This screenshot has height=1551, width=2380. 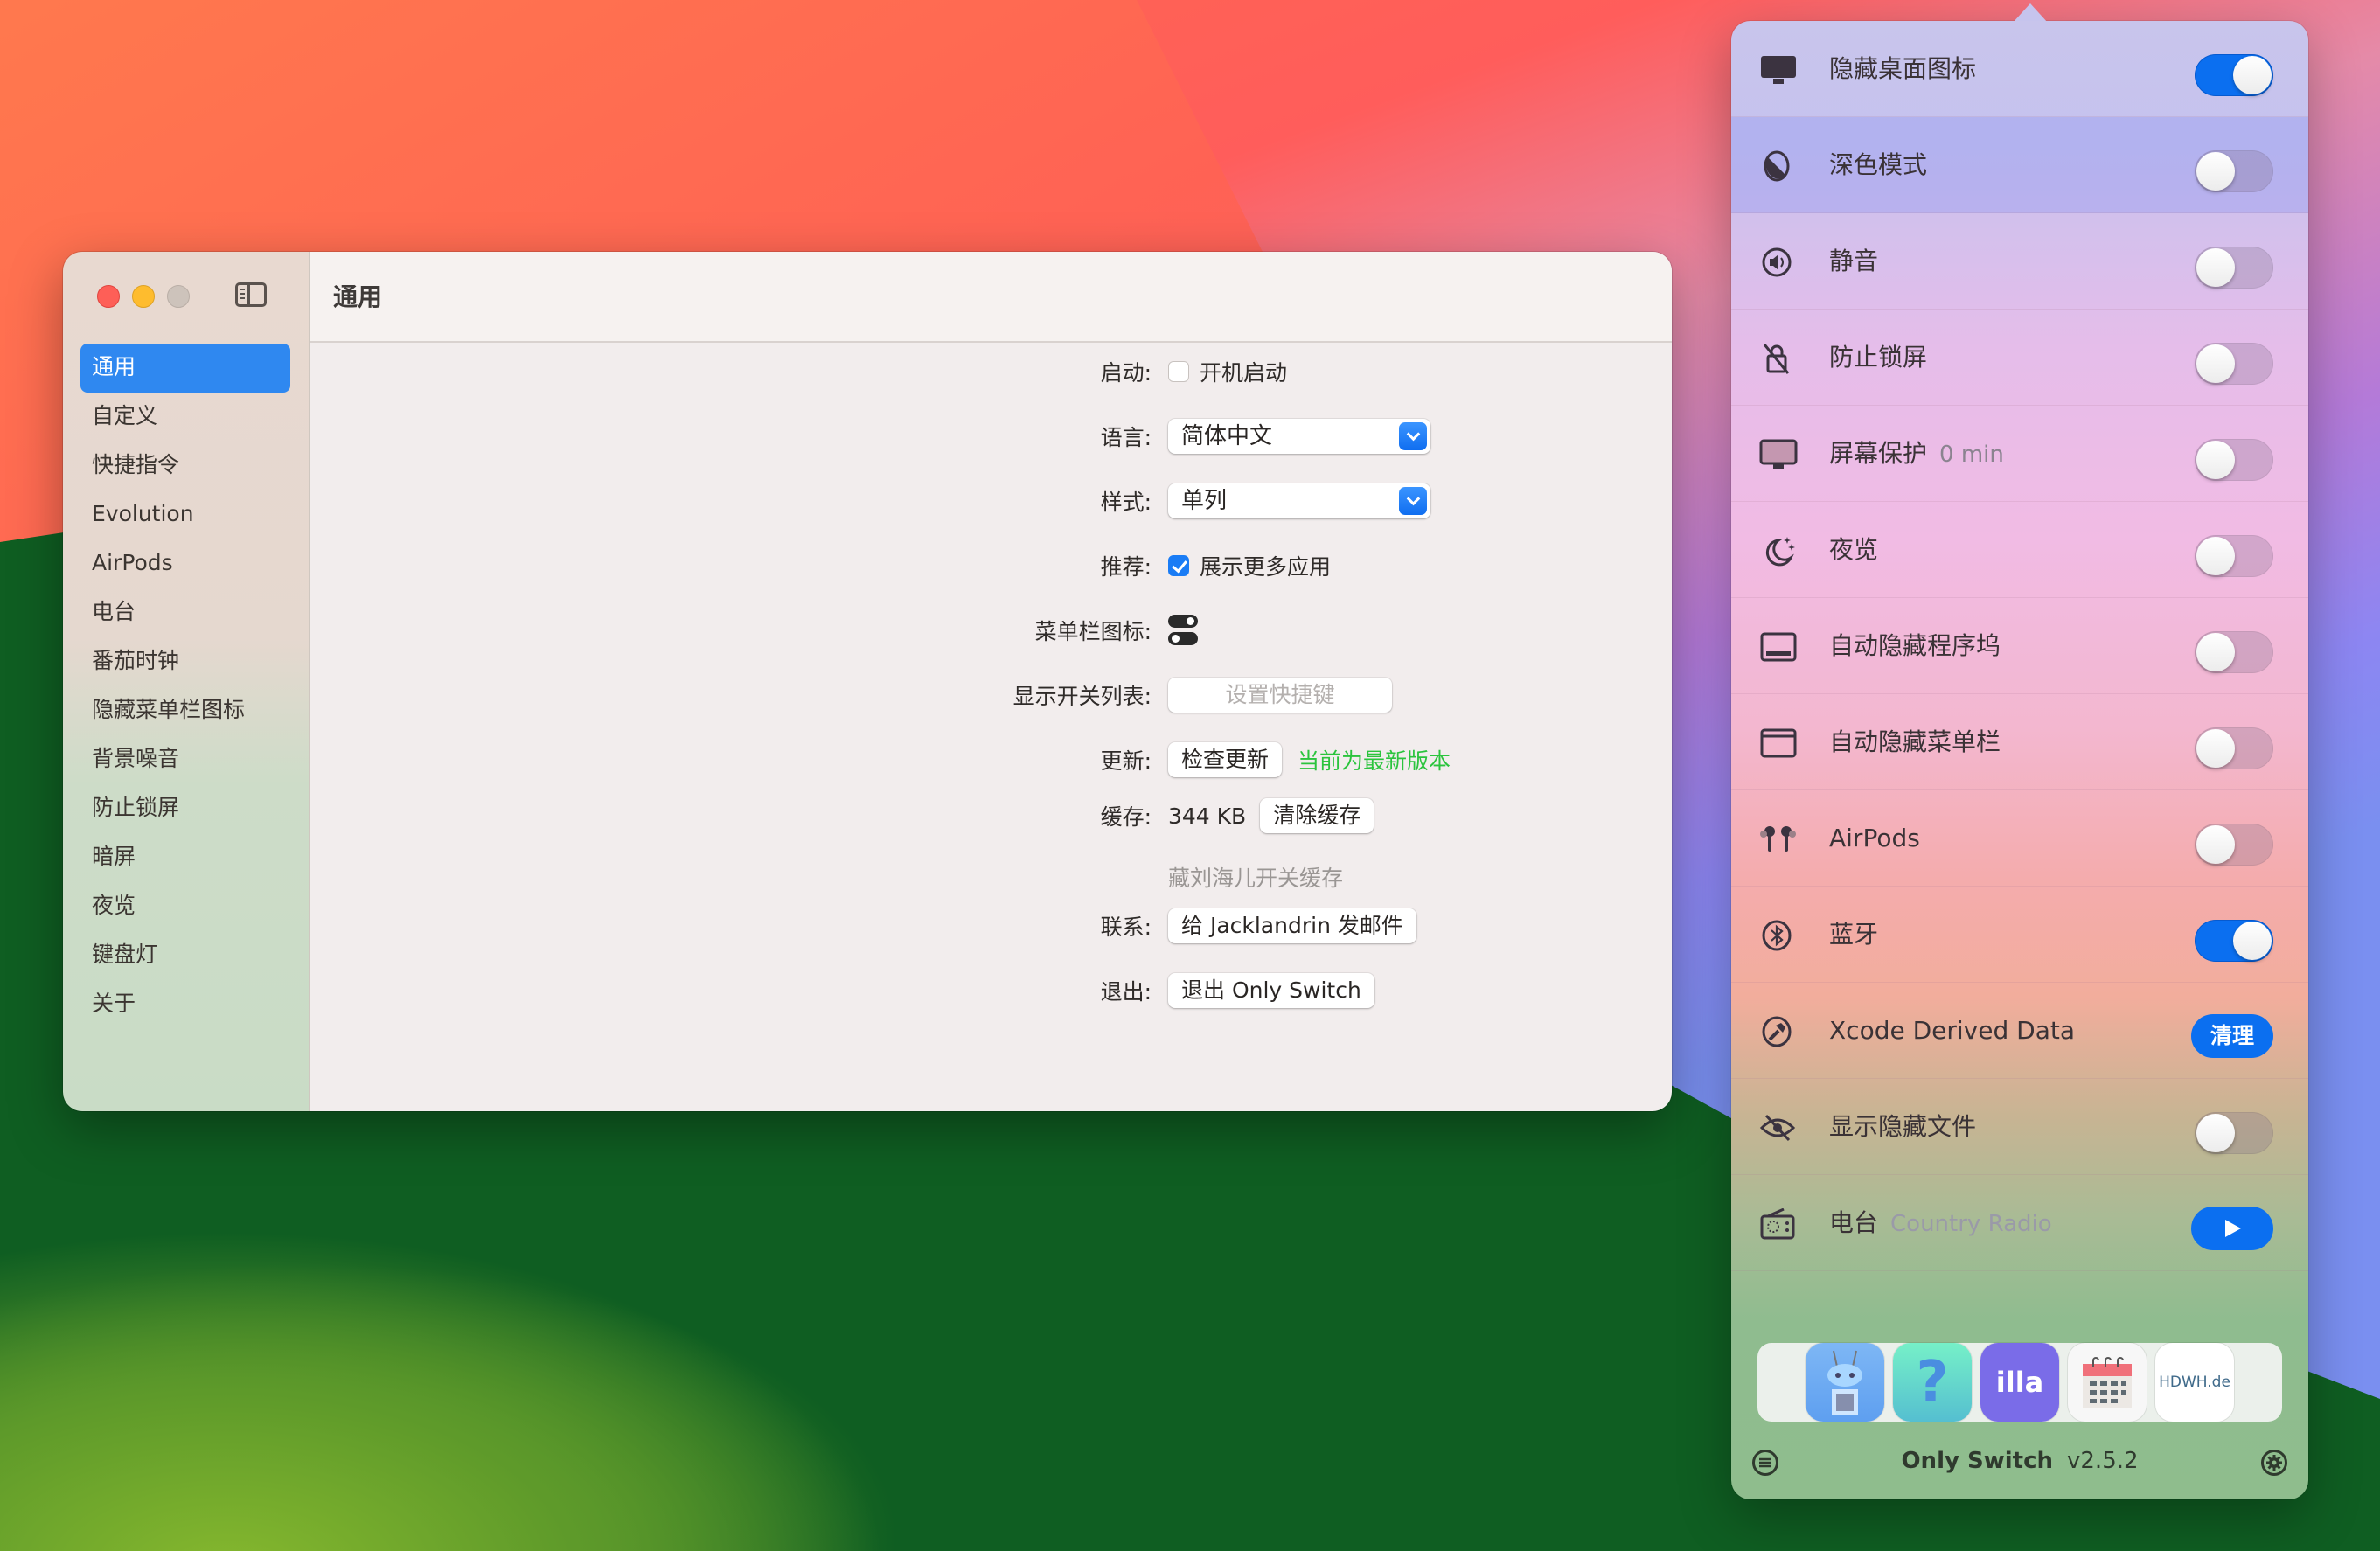 I want to click on switch-label: 隐藏桌面图标, so click(x=1903, y=68).